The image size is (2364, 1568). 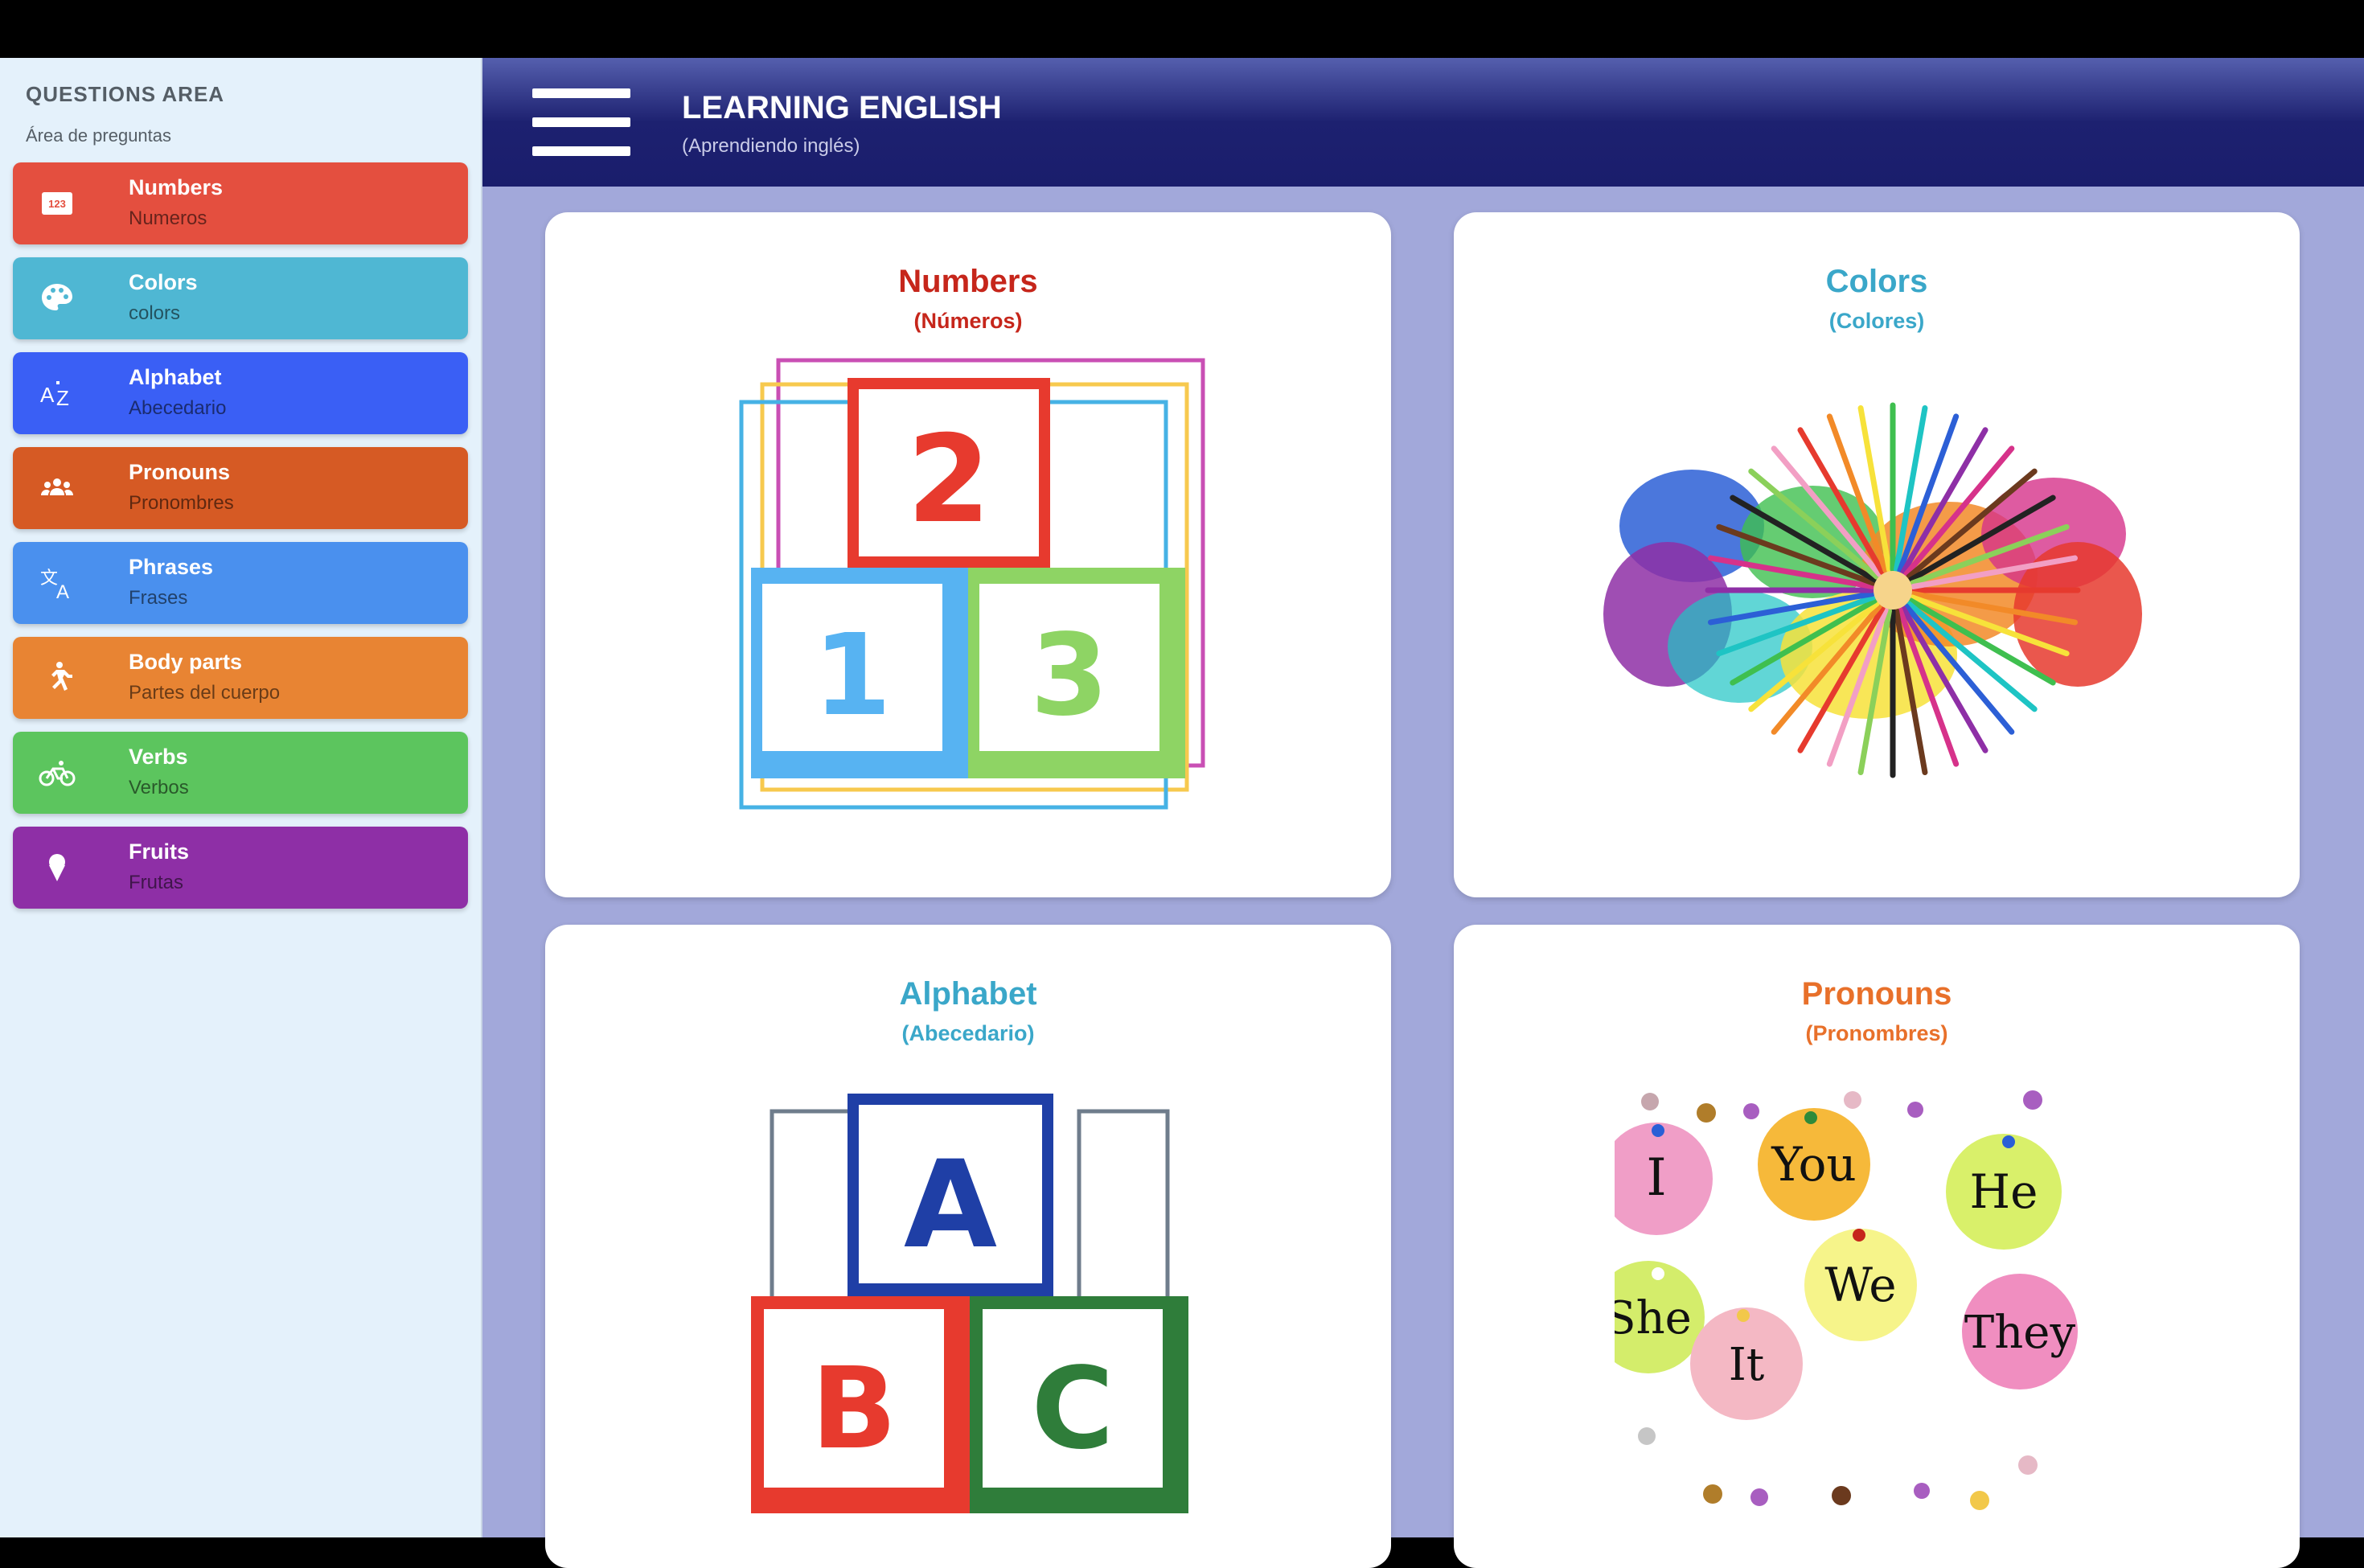 What do you see at coordinates (156, 882) in the screenshot?
I see `sidebar-item-sublabel: Frutas` at bounding box center [156, 882].